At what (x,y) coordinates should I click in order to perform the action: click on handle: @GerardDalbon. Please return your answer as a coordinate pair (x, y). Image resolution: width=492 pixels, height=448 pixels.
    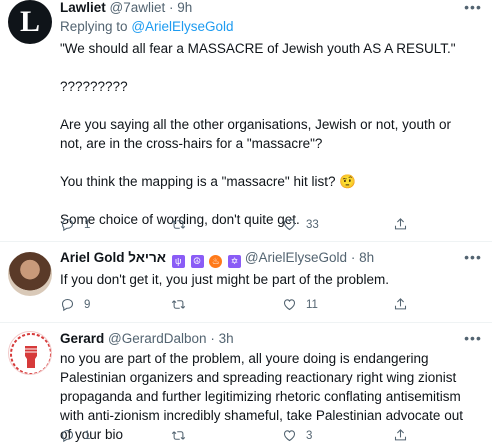
    Looking at the image, I should click on (157, 338).